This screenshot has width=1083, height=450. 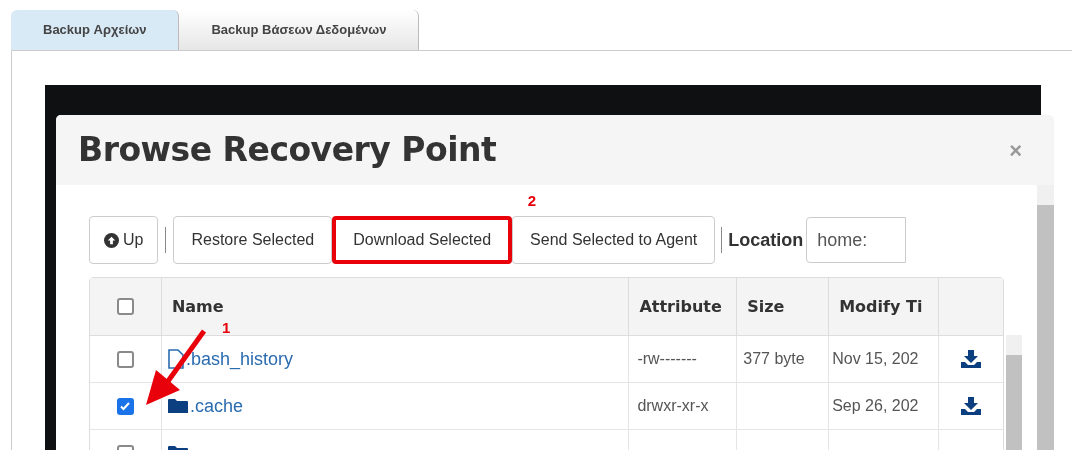 I want to click on column-header: Attribute, so click(x=680, y=306).